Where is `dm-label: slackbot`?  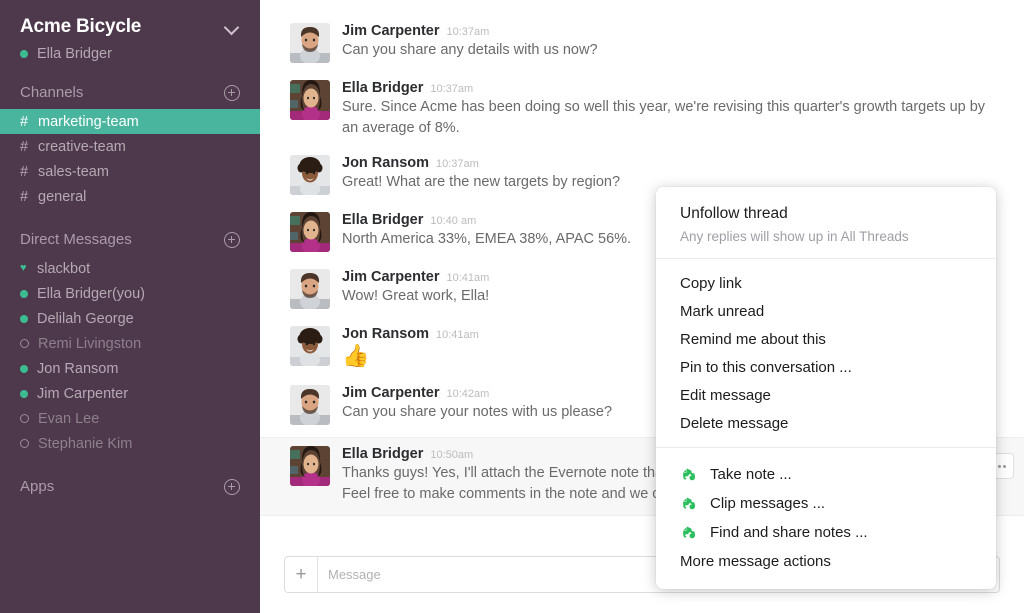
dm-label: slackbot is located at coordinates (64, 268).